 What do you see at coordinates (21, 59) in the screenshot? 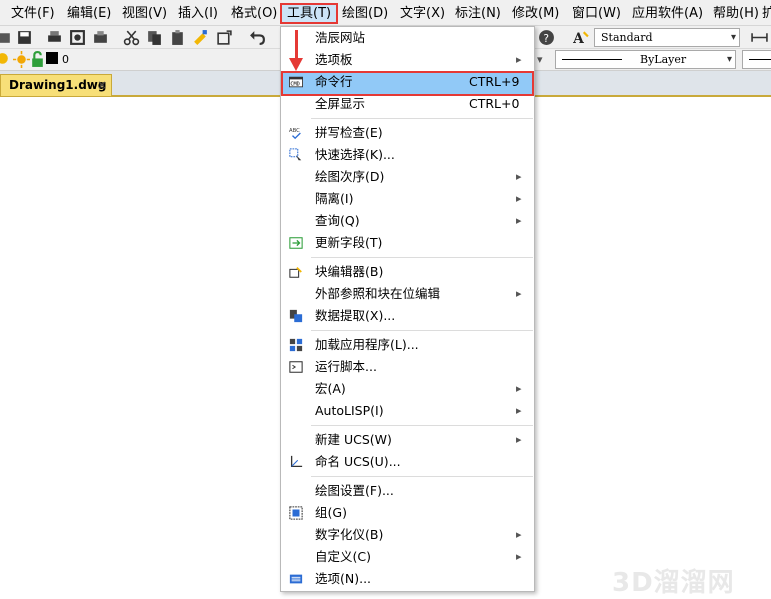
I see `sun-freeze-icon` at bounding box center [21, 59].